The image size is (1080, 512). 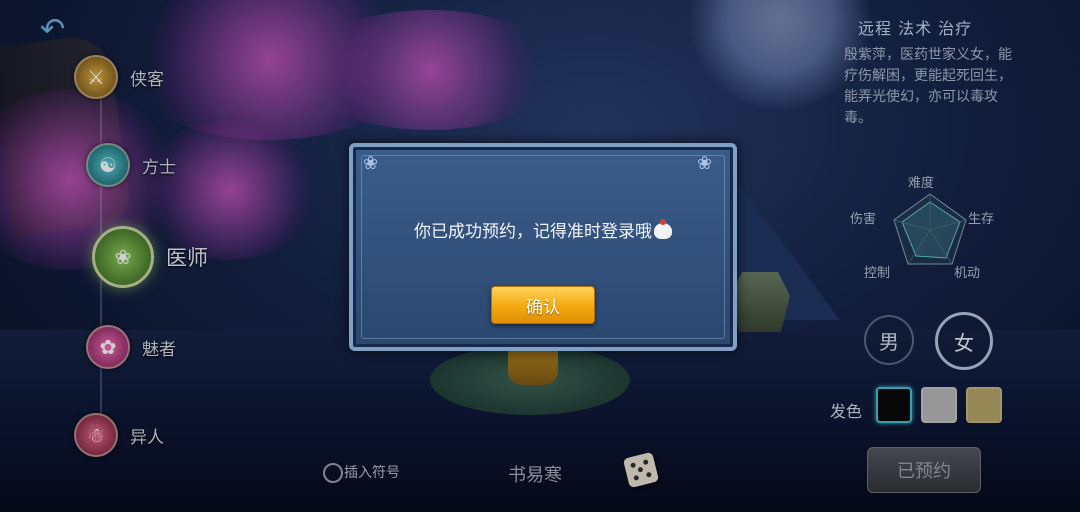 I want to click on reservation-dialog: ❀ ❀ 你已成功预约，记得准时登录哦 确认, so click(x=543, y=247).